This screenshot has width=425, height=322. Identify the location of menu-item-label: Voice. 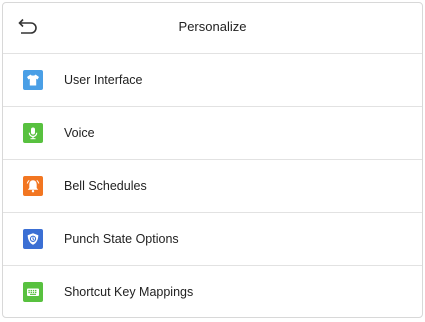
(79, 133).